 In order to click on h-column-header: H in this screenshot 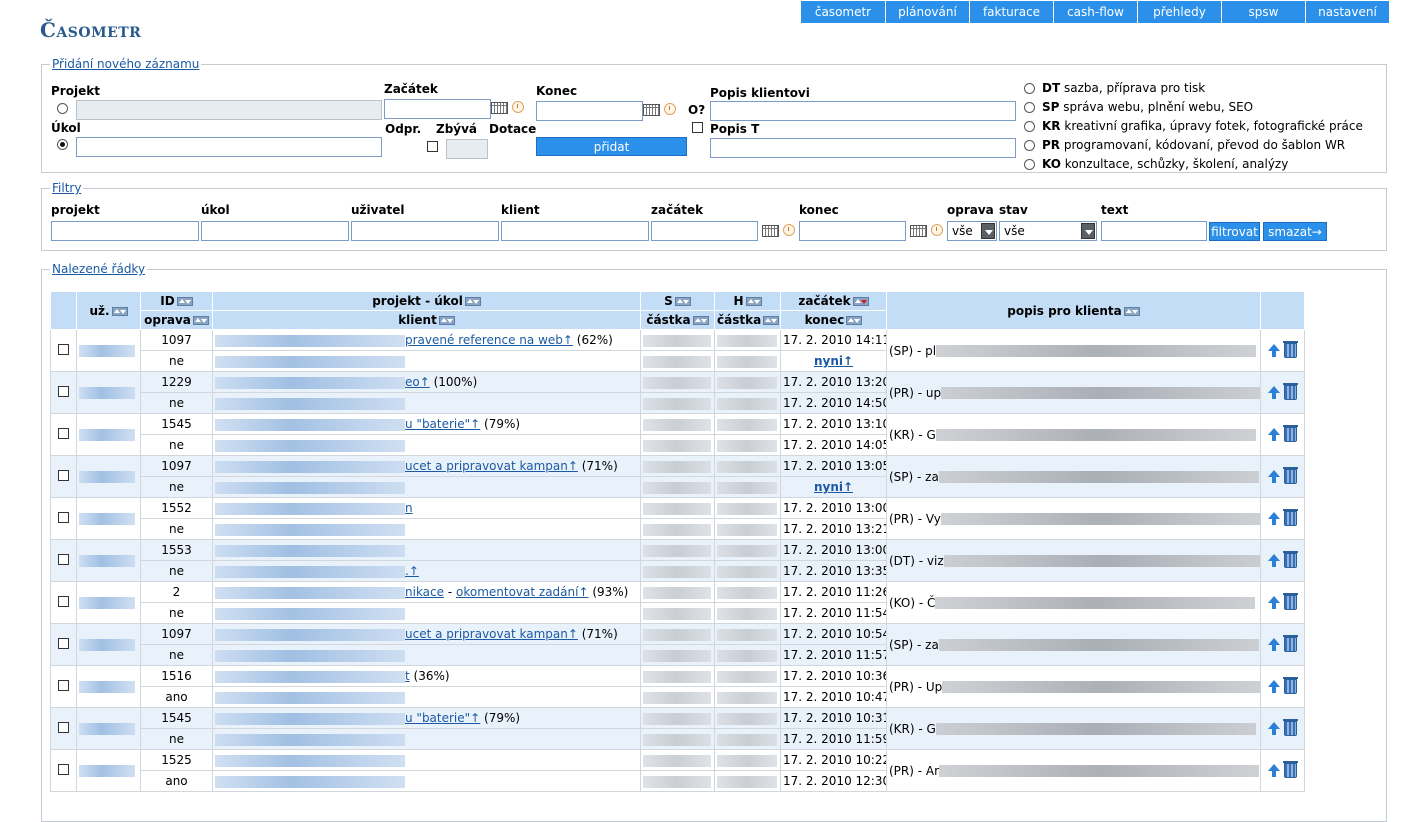, I will do `click(747, 301)`.